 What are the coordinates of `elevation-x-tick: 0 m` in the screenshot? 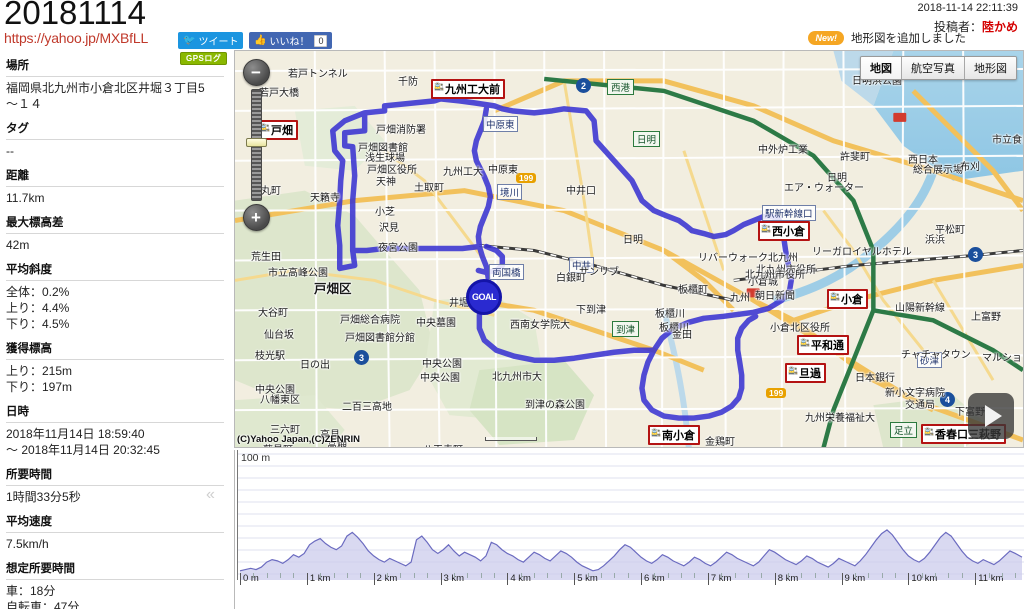 It's located at (249, 579).